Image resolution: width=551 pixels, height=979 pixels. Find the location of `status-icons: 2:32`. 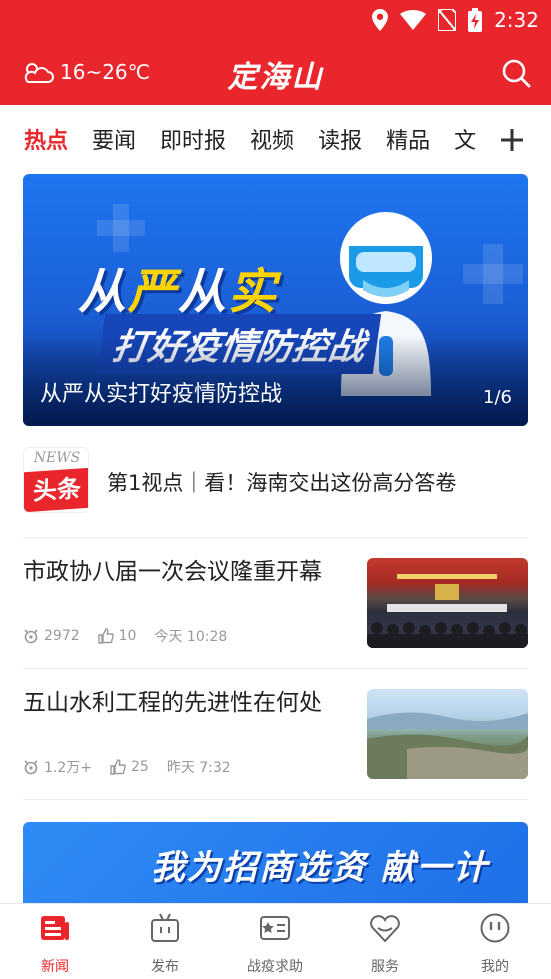

status-icons: 2:32 is located at coordinates (455, 20).